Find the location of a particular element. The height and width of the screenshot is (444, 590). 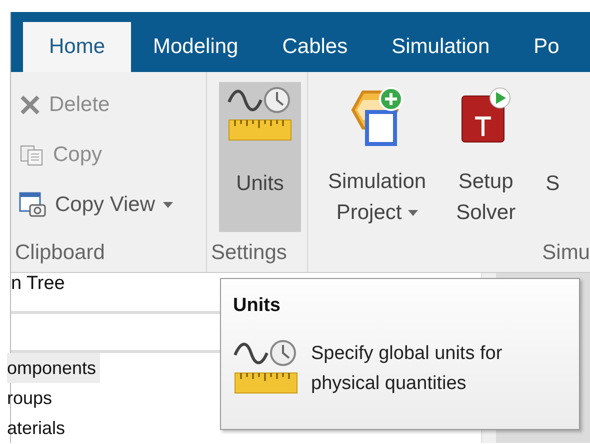

tree-item: omponents is located at coordinates (53, 368).